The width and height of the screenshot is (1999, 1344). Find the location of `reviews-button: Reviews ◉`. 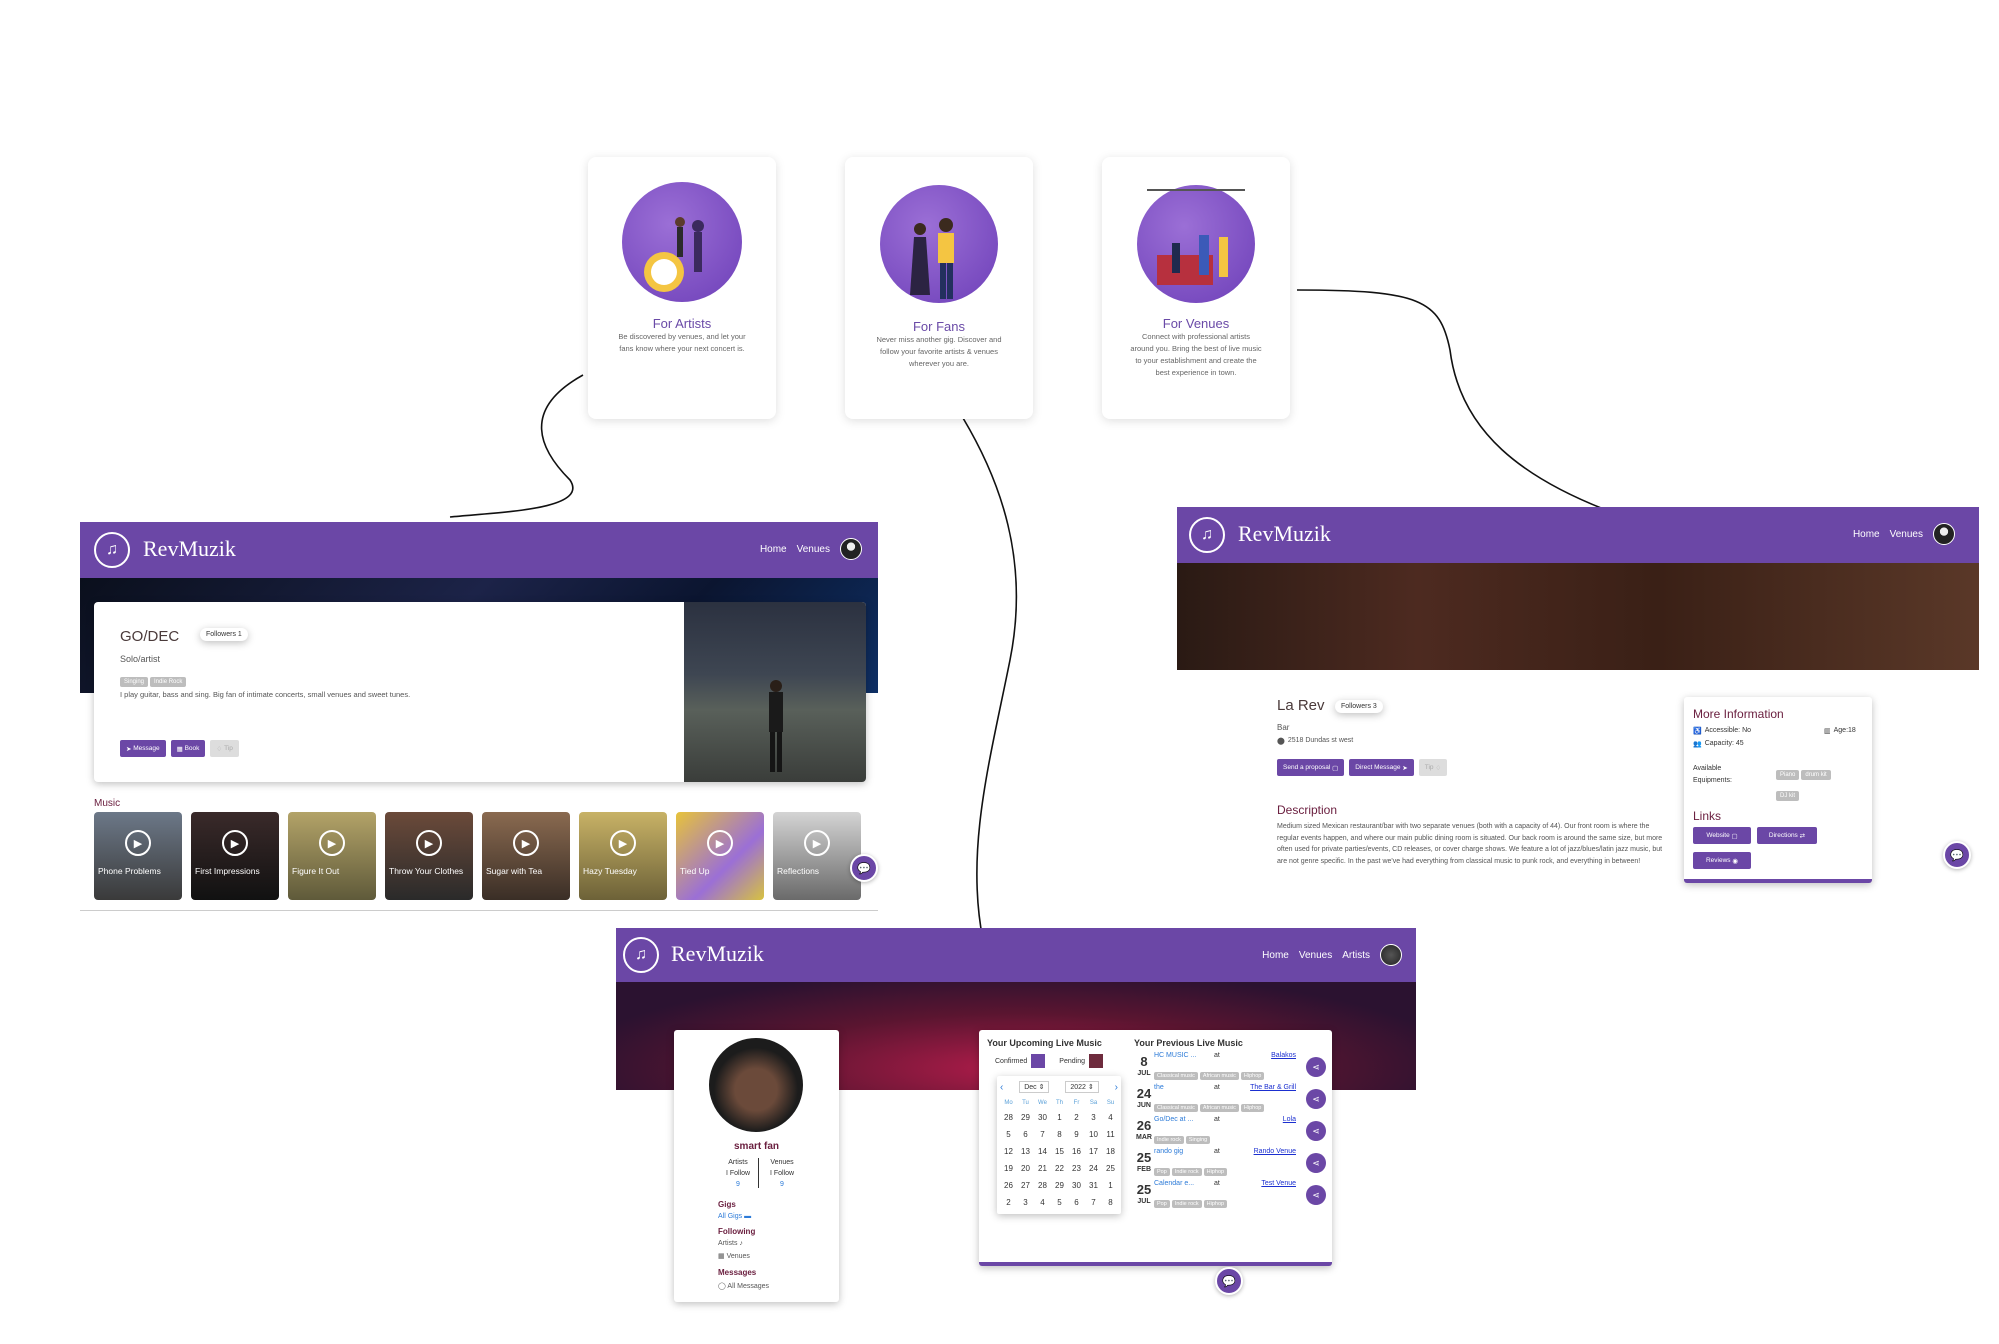

reviews-button: Reviews ◉ is located at coordinates (1722, 860).